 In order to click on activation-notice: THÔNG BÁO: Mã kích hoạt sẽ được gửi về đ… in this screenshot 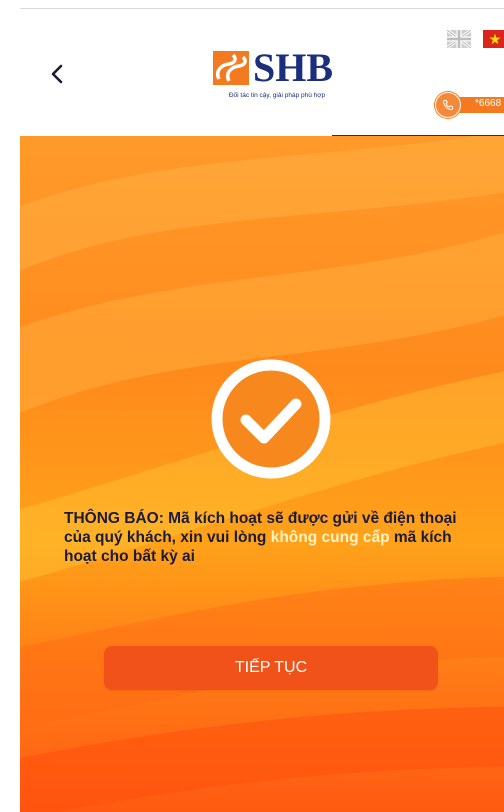, I will do `click(274, 537)`.